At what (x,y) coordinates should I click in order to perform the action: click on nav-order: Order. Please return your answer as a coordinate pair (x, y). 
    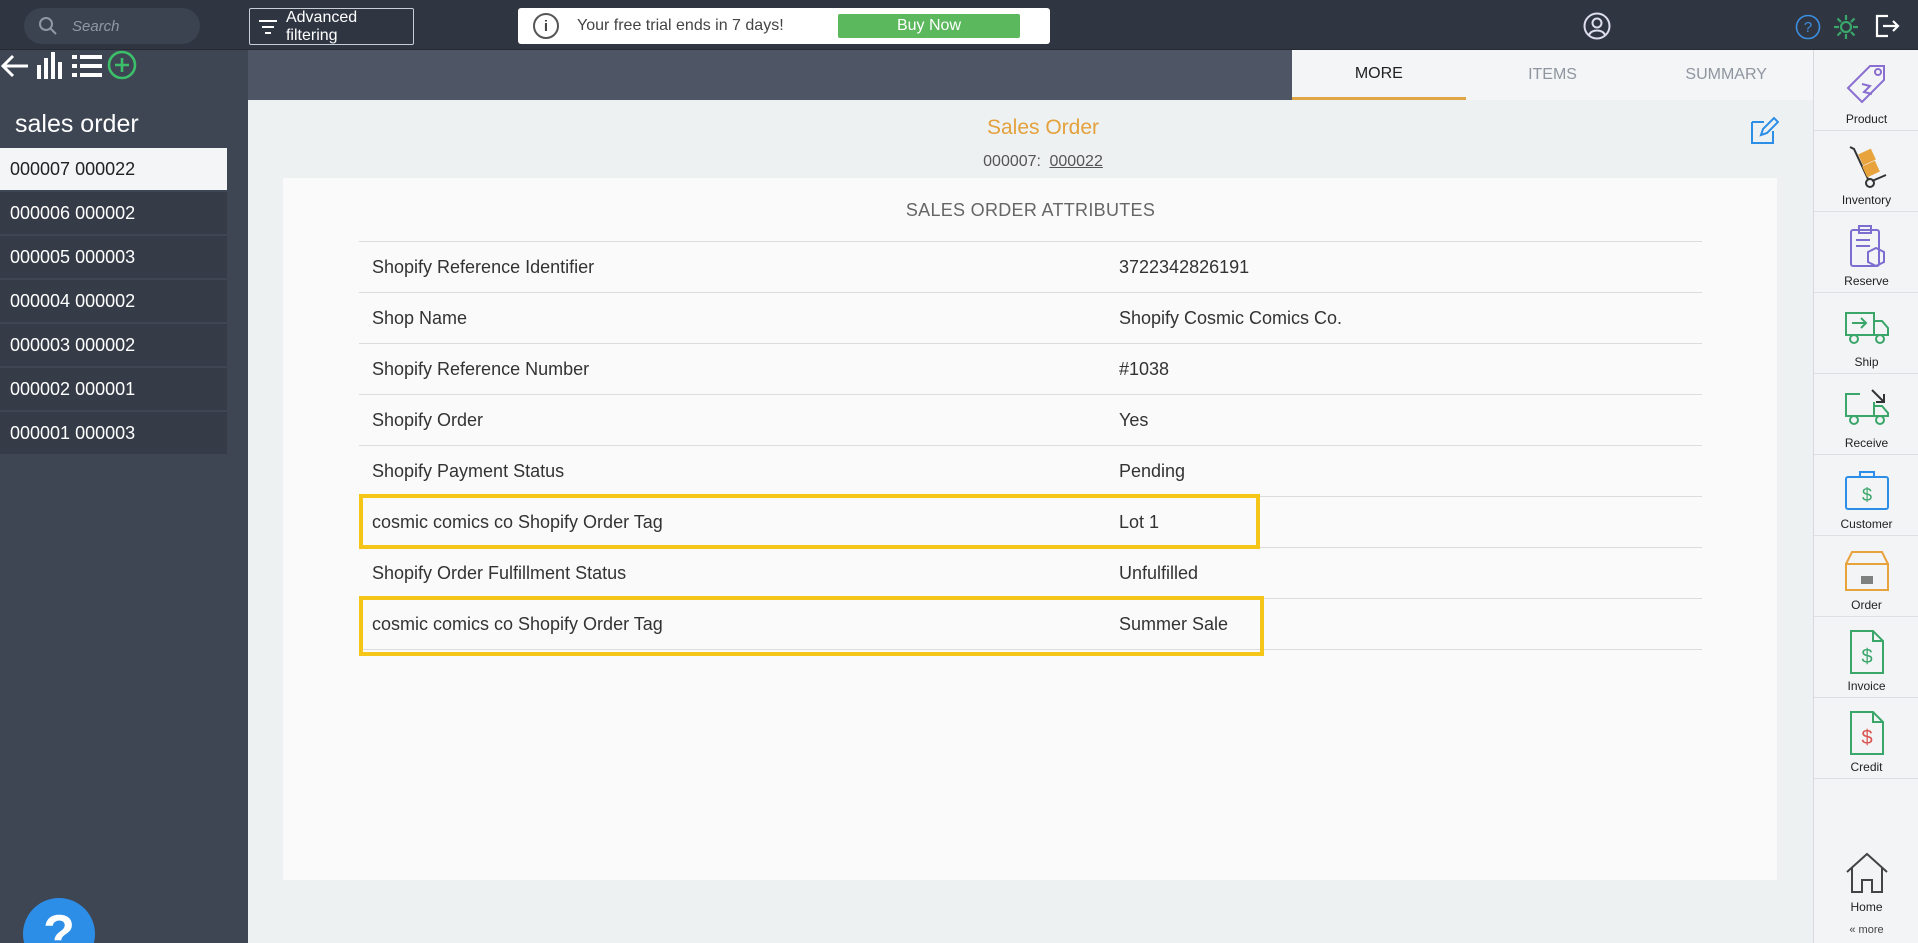
    Looking at the image, I should click on (1866, 576).